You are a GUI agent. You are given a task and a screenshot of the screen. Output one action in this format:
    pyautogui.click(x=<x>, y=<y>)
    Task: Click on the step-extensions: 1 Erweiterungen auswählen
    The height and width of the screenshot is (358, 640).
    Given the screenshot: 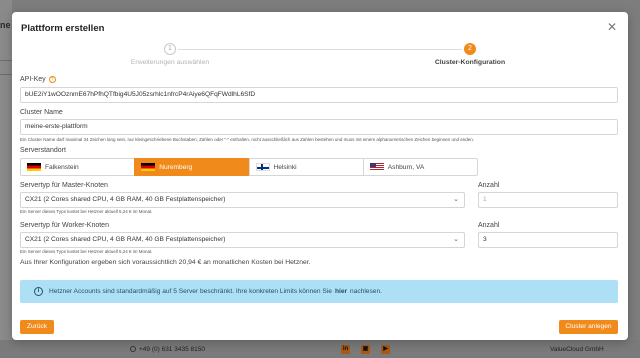 What is the action you would take?
    pyautogui.click(x=170, y=54)
    